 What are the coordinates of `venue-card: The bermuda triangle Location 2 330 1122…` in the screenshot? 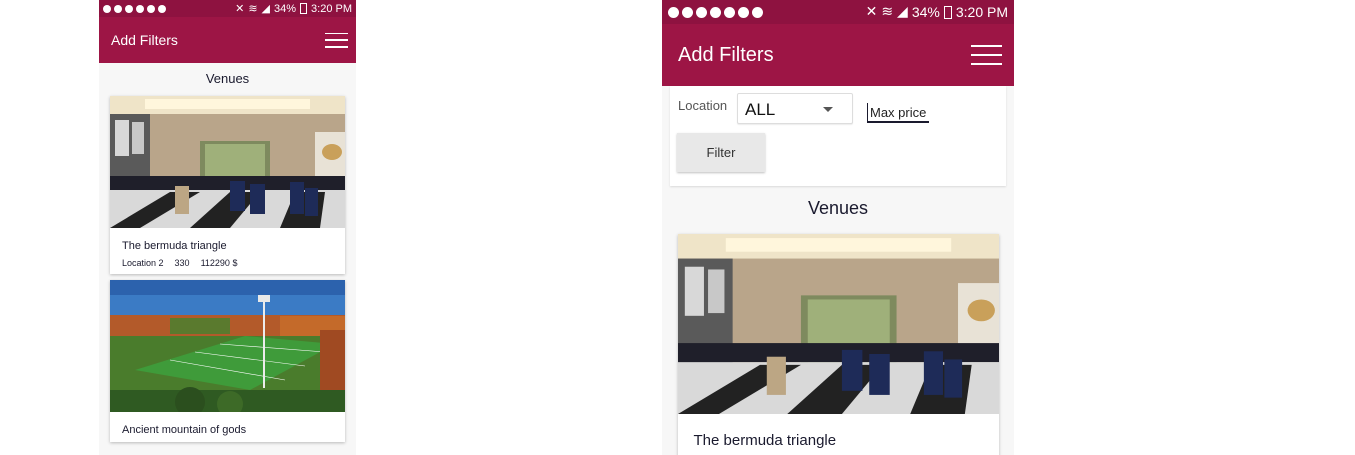 It's located at (227, 185).